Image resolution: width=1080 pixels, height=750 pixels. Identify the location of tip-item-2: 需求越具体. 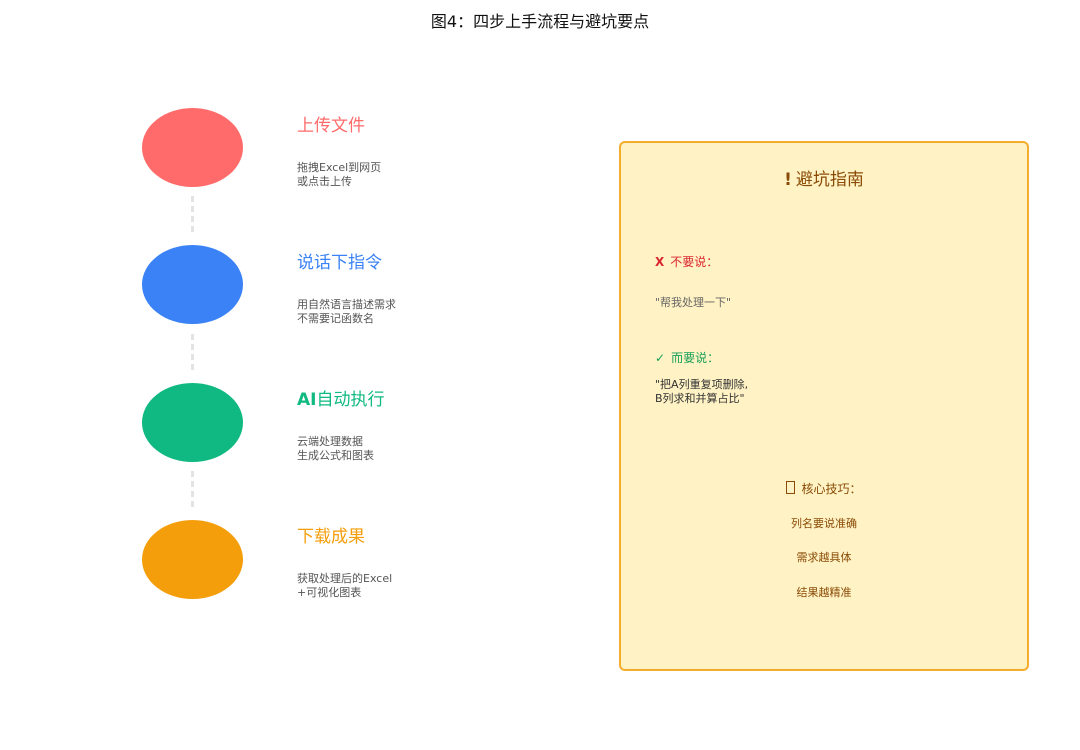
(824, 557).